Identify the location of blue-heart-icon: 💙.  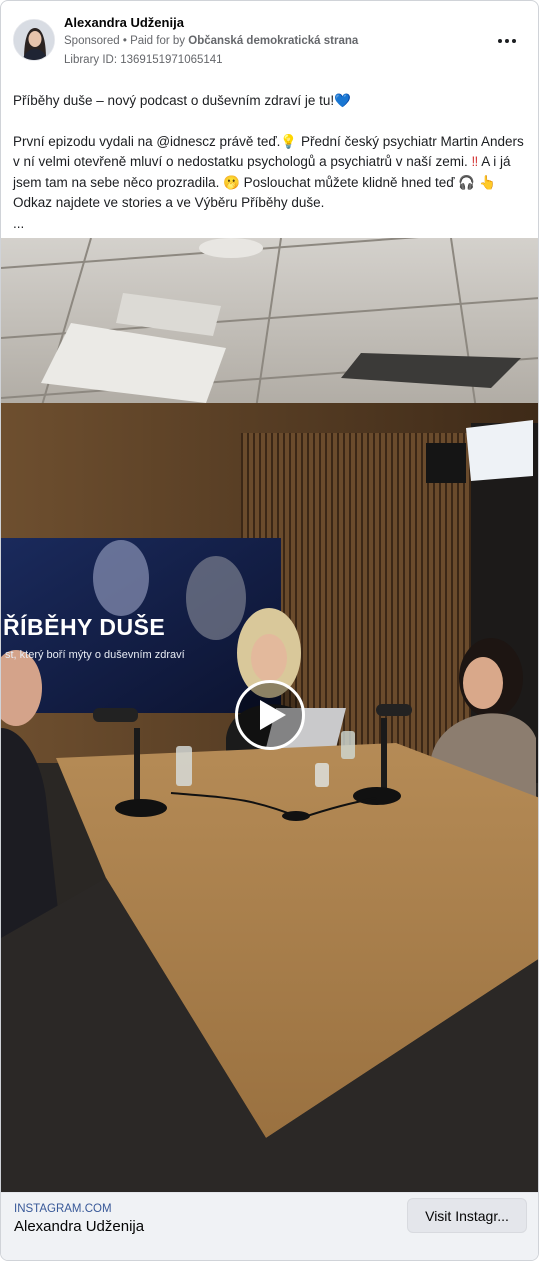
(342, 100).